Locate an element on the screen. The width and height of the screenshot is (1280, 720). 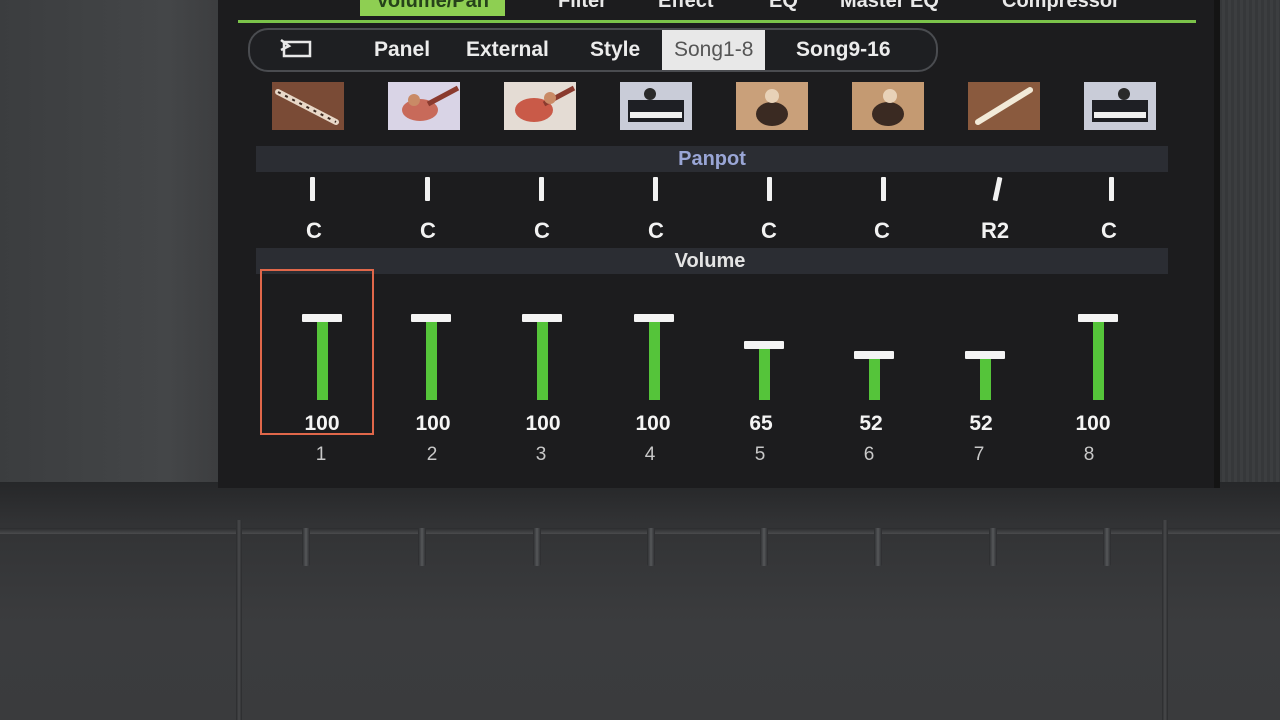
tab-master-eq: Master EQ is located at coordinates (889, 8).